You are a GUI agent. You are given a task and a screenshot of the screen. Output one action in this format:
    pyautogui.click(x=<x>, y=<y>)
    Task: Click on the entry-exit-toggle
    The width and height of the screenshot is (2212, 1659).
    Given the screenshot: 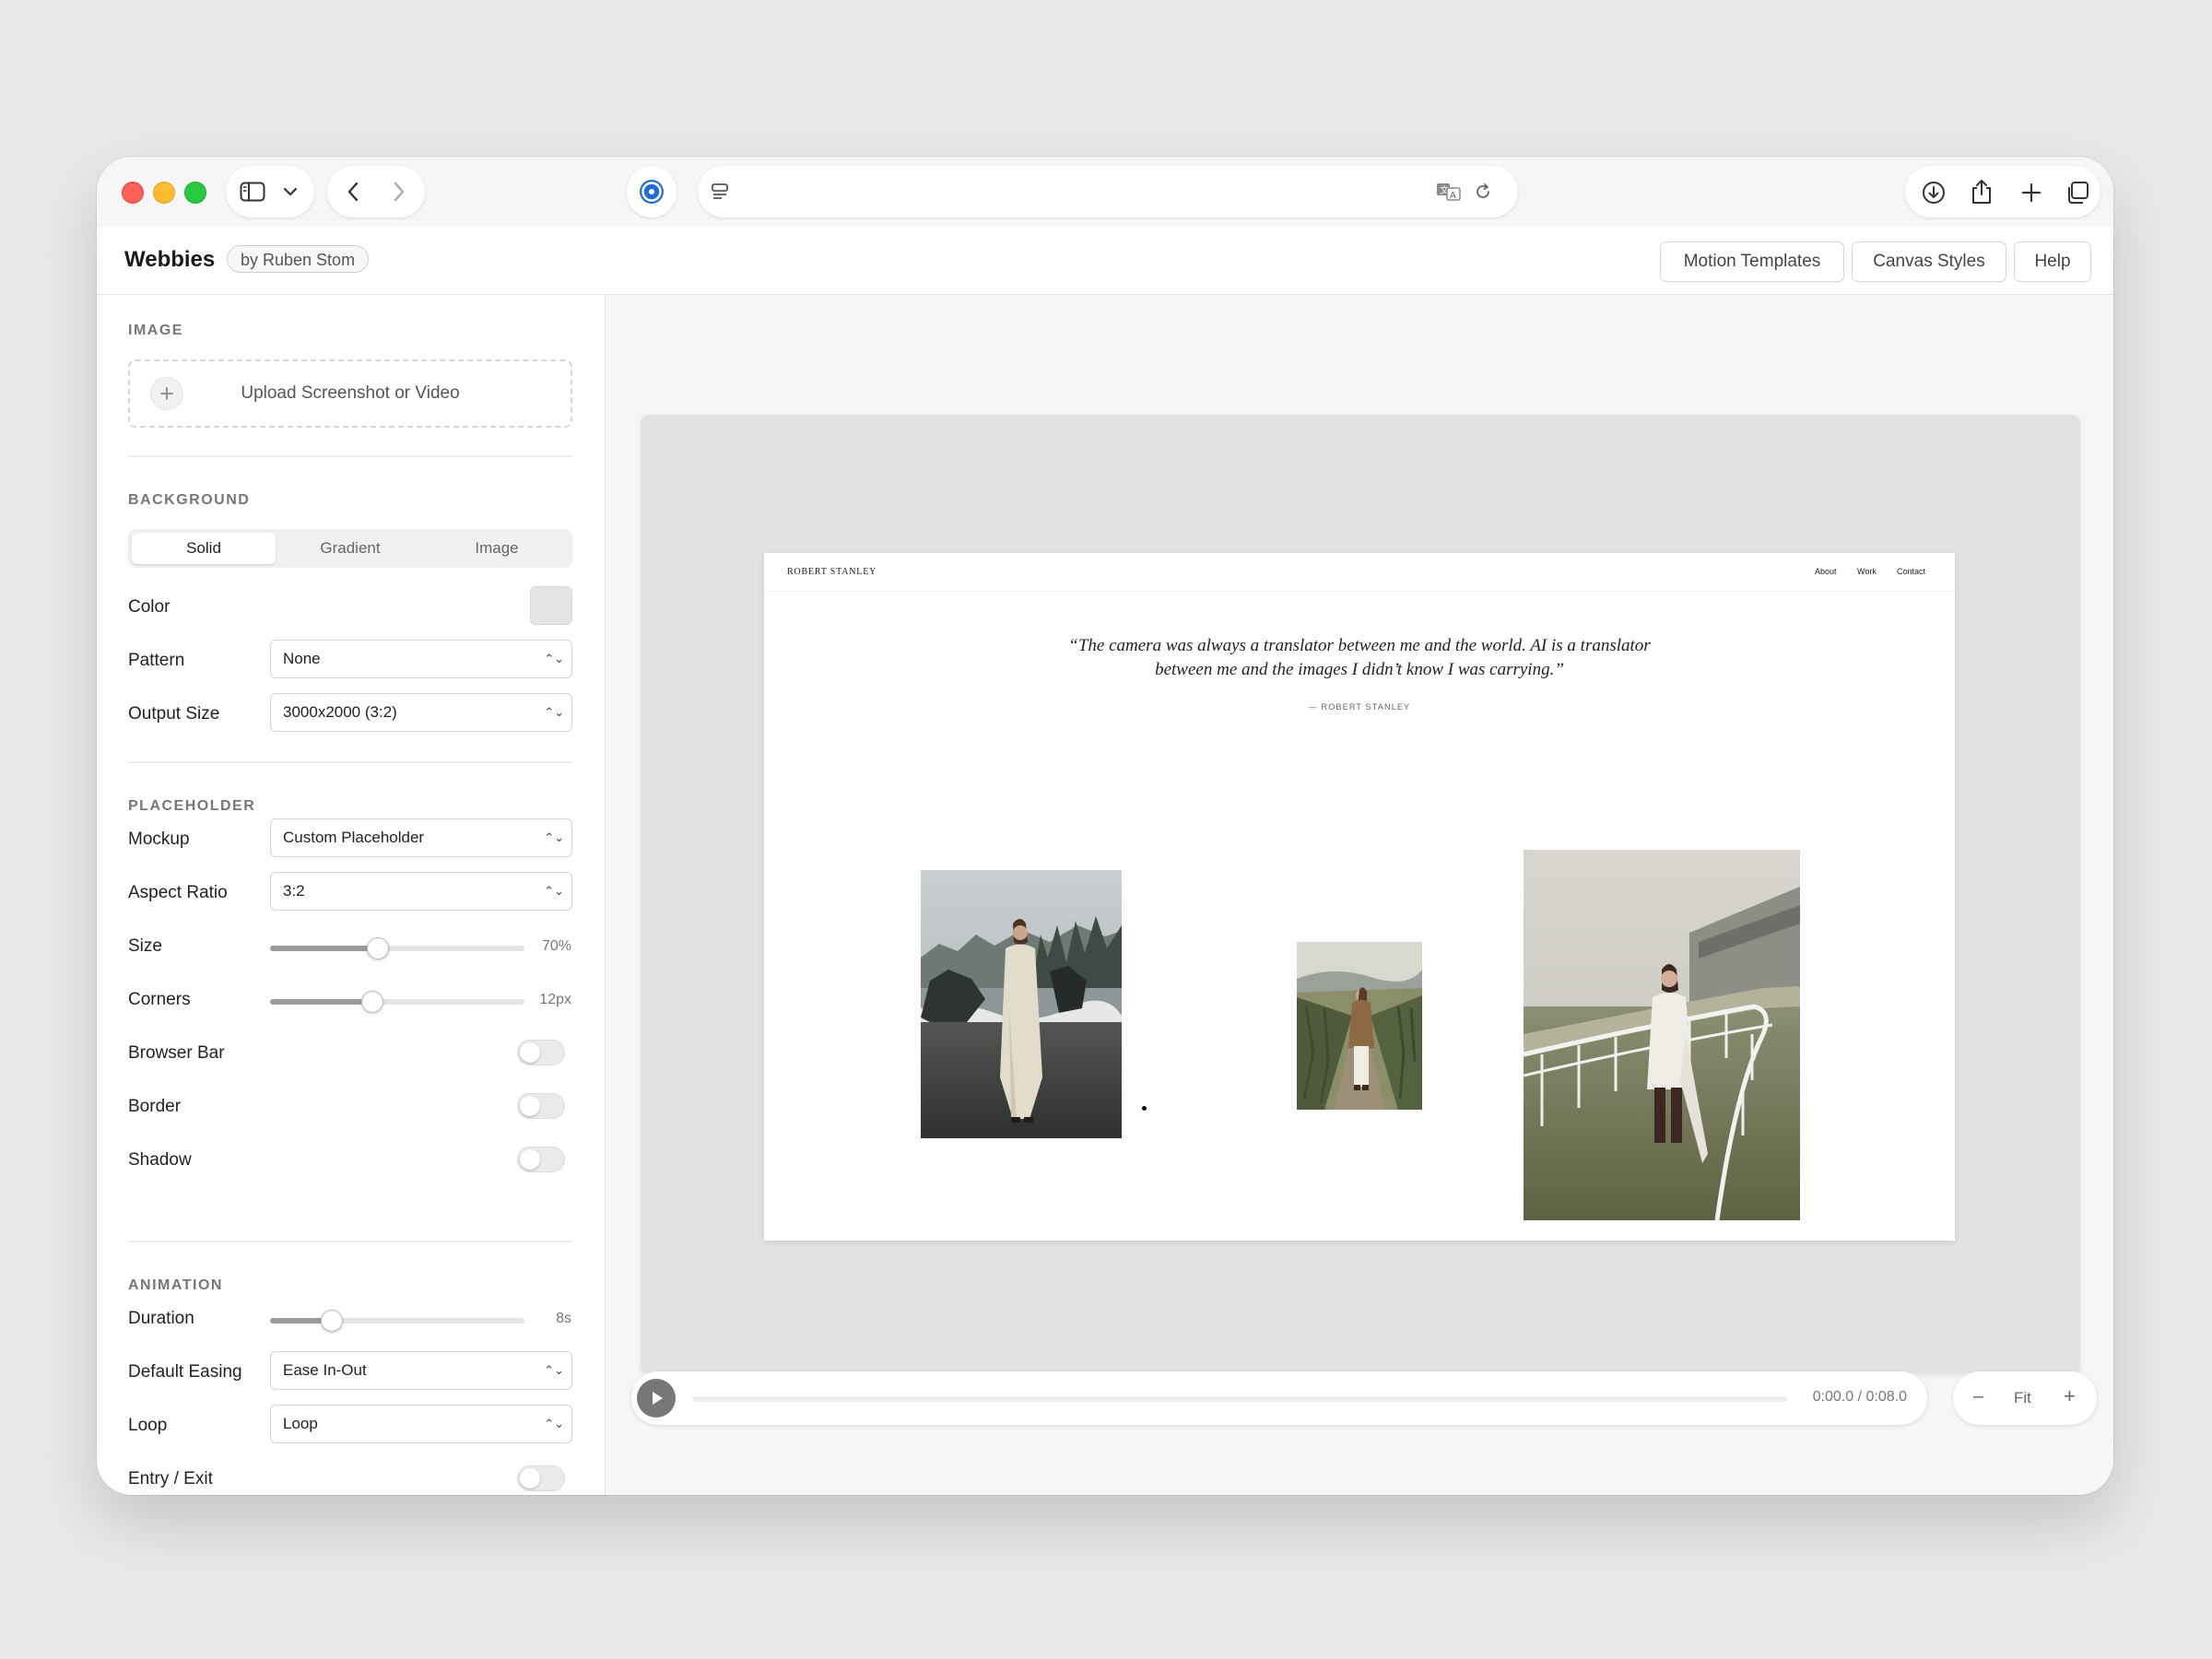 What is the action you would take?
    pyautogui.click(x=541, y=1478)
    